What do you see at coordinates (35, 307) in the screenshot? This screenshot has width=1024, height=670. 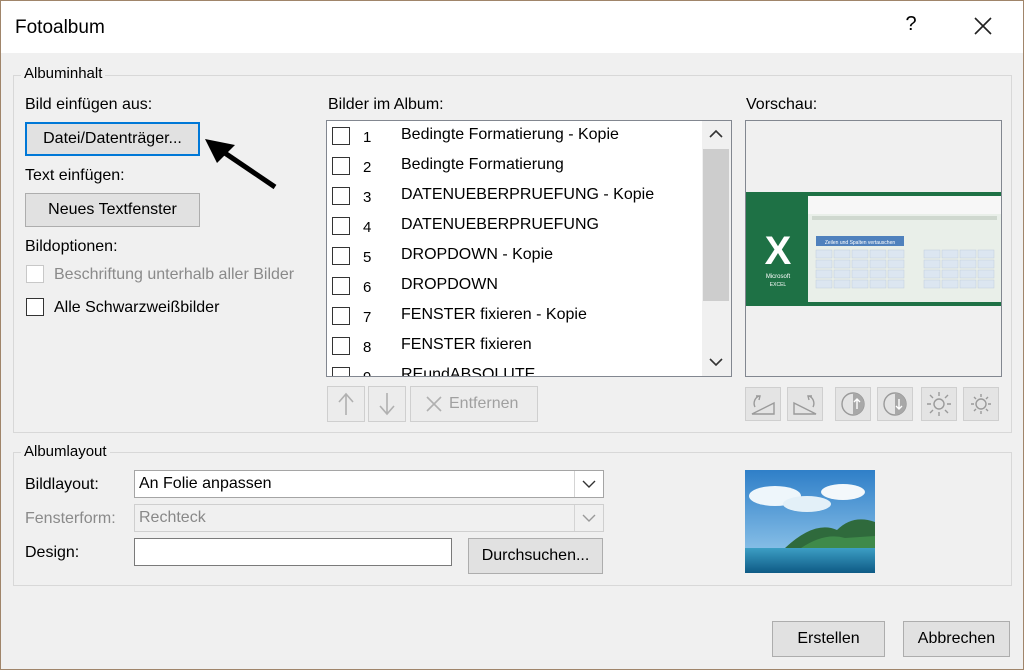 I see `blackwhite-checkbox` at bounding box center [35, 307].